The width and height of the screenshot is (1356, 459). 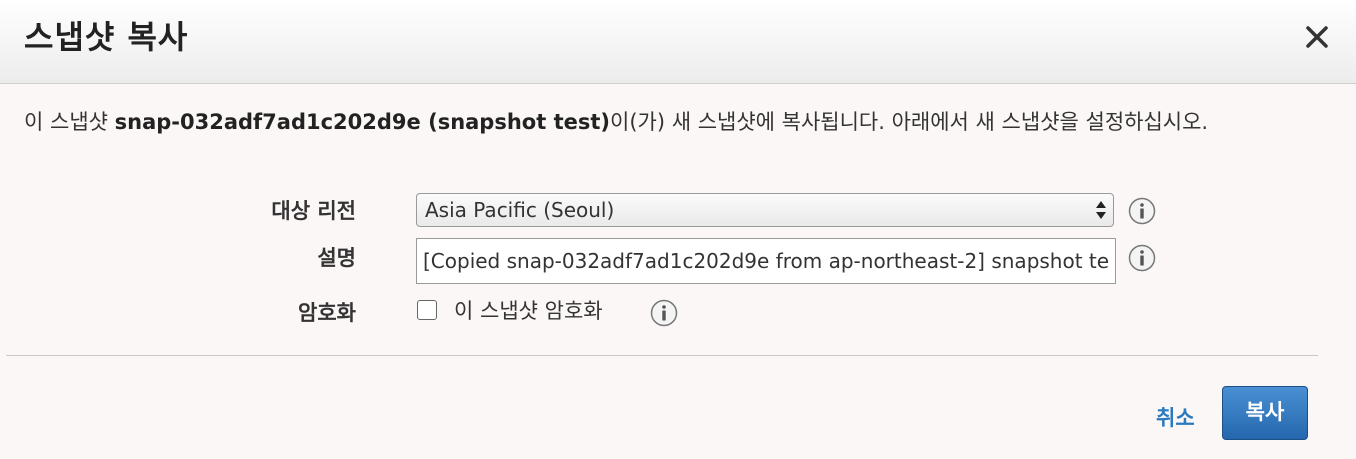 I want to click on select-arrows-icon, so click(x=1101, y=210).